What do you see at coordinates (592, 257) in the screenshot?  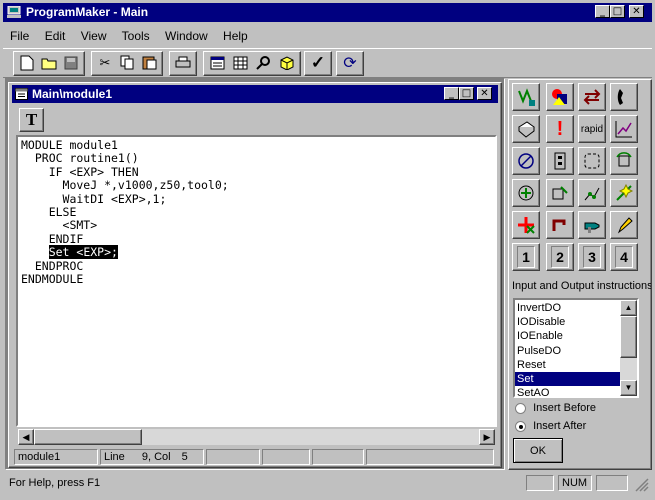 I see `page-3-button: 3` at bounding box center [592, 257].